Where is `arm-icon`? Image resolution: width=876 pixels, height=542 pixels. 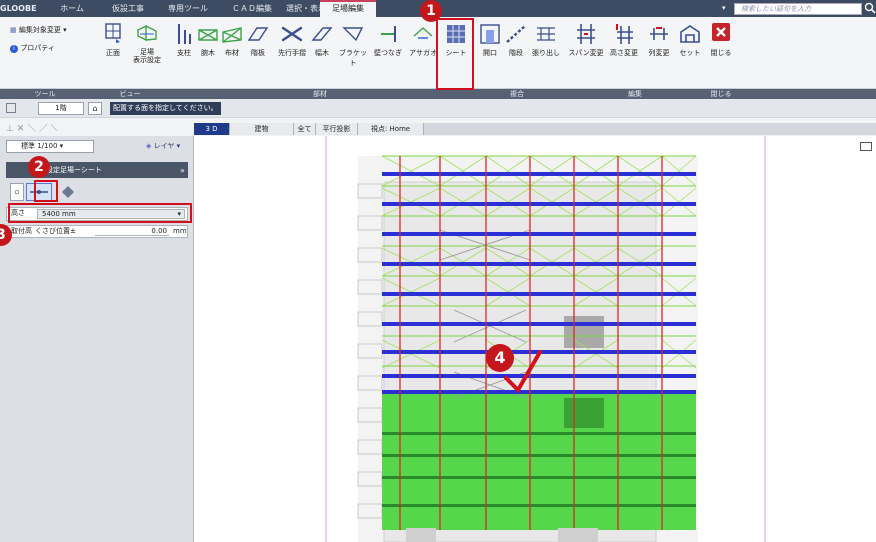 arm-icon is located at coordinates (208, 35).